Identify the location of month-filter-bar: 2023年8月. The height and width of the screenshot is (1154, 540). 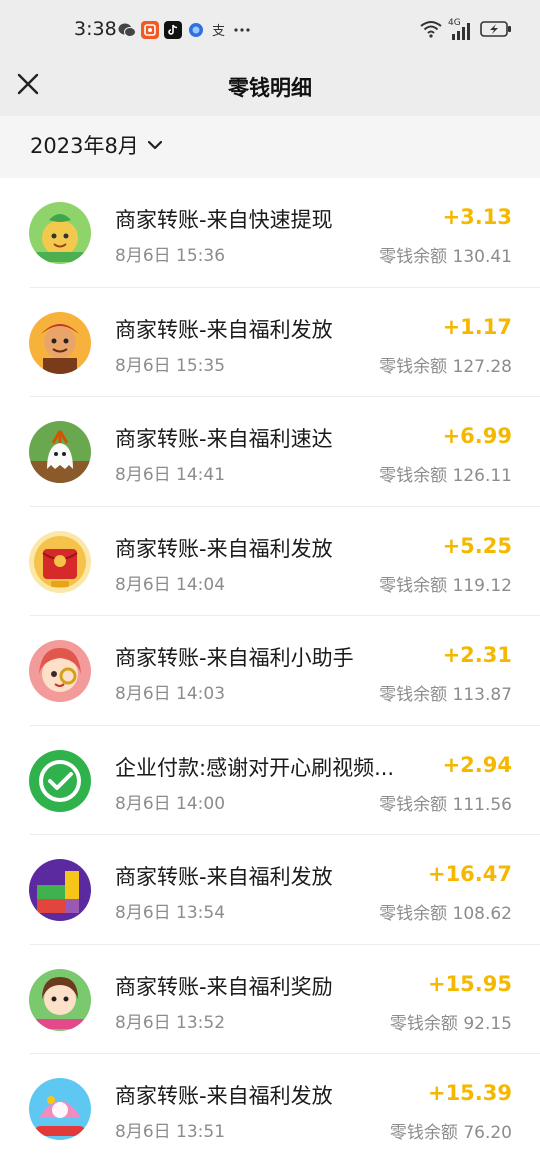
(270, 147).